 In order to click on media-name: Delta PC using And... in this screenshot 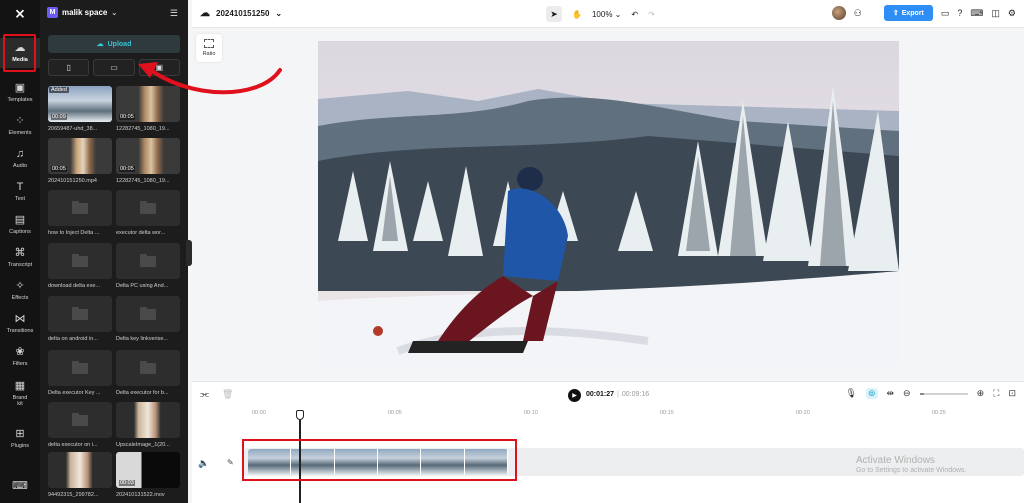, I will do `click(142, 286)`.